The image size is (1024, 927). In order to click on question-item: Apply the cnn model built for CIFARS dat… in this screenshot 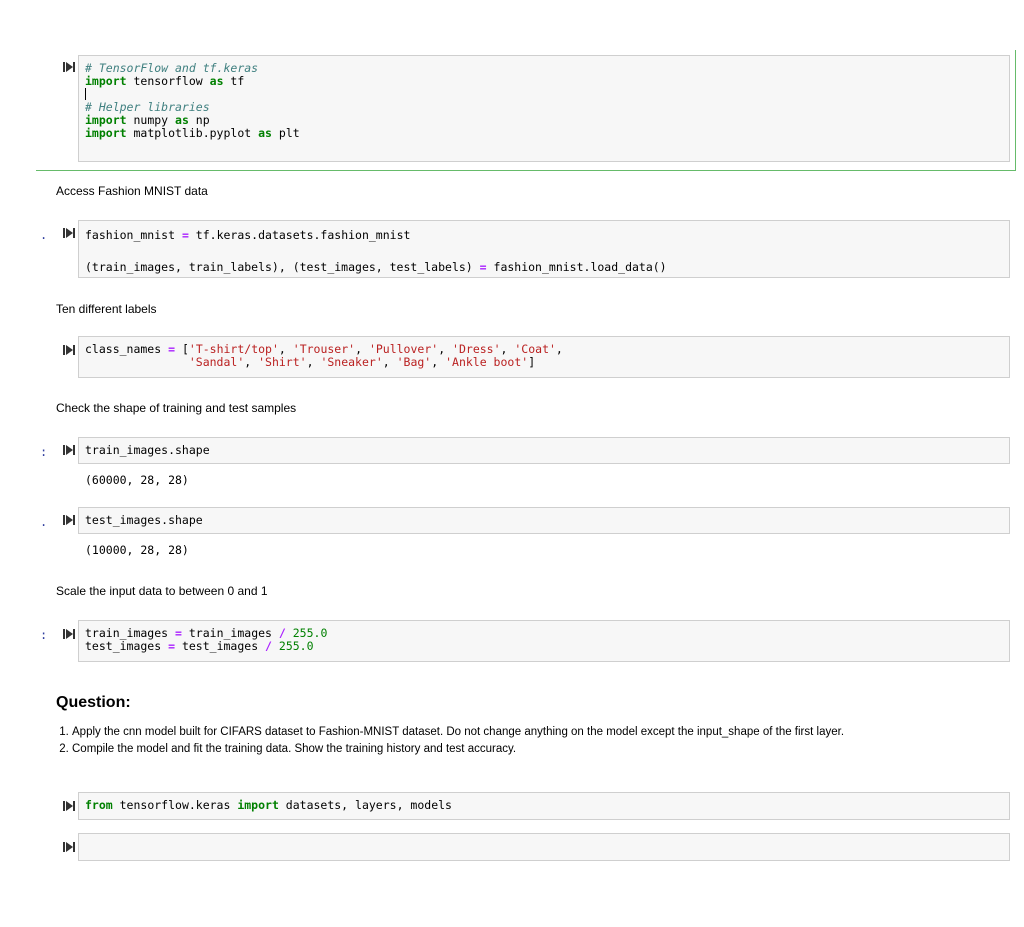, I will do `click(548, 732)`.